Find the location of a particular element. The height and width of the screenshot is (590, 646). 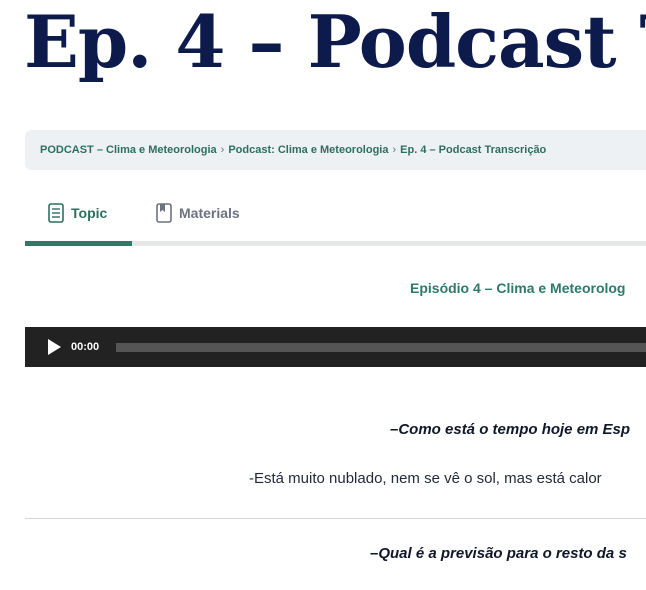

breadcrumb-item-lesson: Podcast: Clima e Meteorologia is located at coordinates (308, 150).